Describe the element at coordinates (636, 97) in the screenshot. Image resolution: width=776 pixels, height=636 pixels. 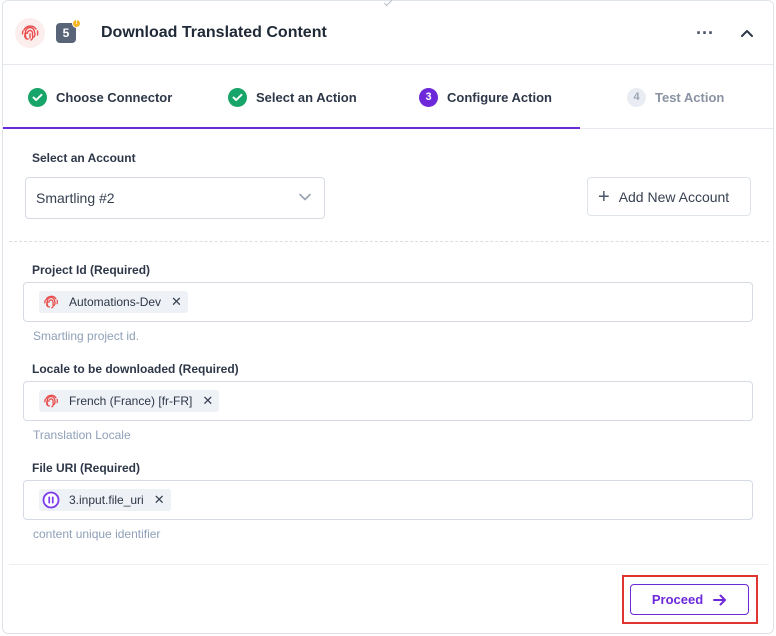
I see `step-number: 4` at that location.